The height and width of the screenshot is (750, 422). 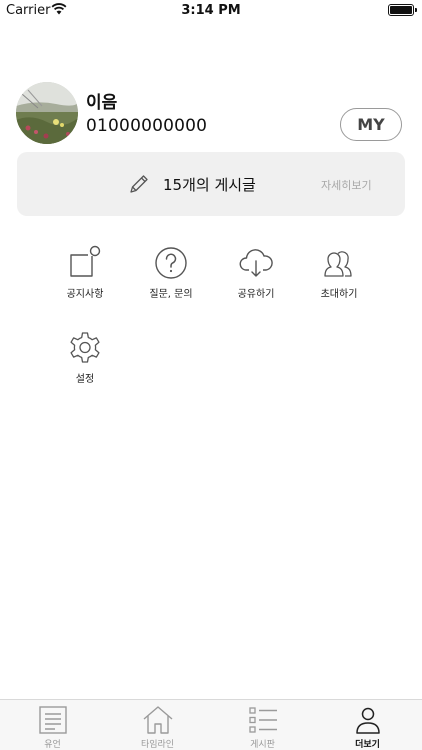 I want to click on list-icon, so click(x=263, y=720).